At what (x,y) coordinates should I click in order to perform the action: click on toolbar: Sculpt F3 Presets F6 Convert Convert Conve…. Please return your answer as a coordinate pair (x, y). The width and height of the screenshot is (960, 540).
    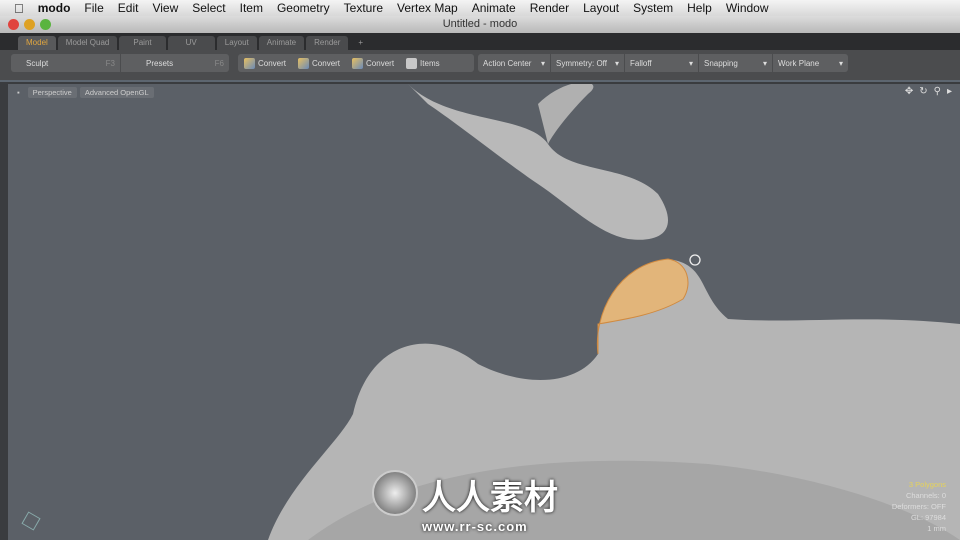
    Looking at the image, I should click on (480, 66).